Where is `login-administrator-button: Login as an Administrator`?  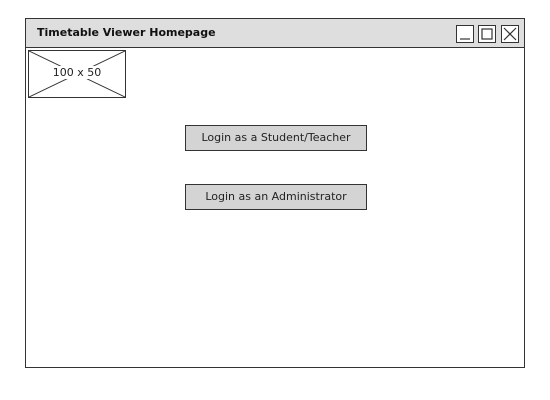 login-administrator-button: Login as an Administrator is located at coordinates (276, 197).